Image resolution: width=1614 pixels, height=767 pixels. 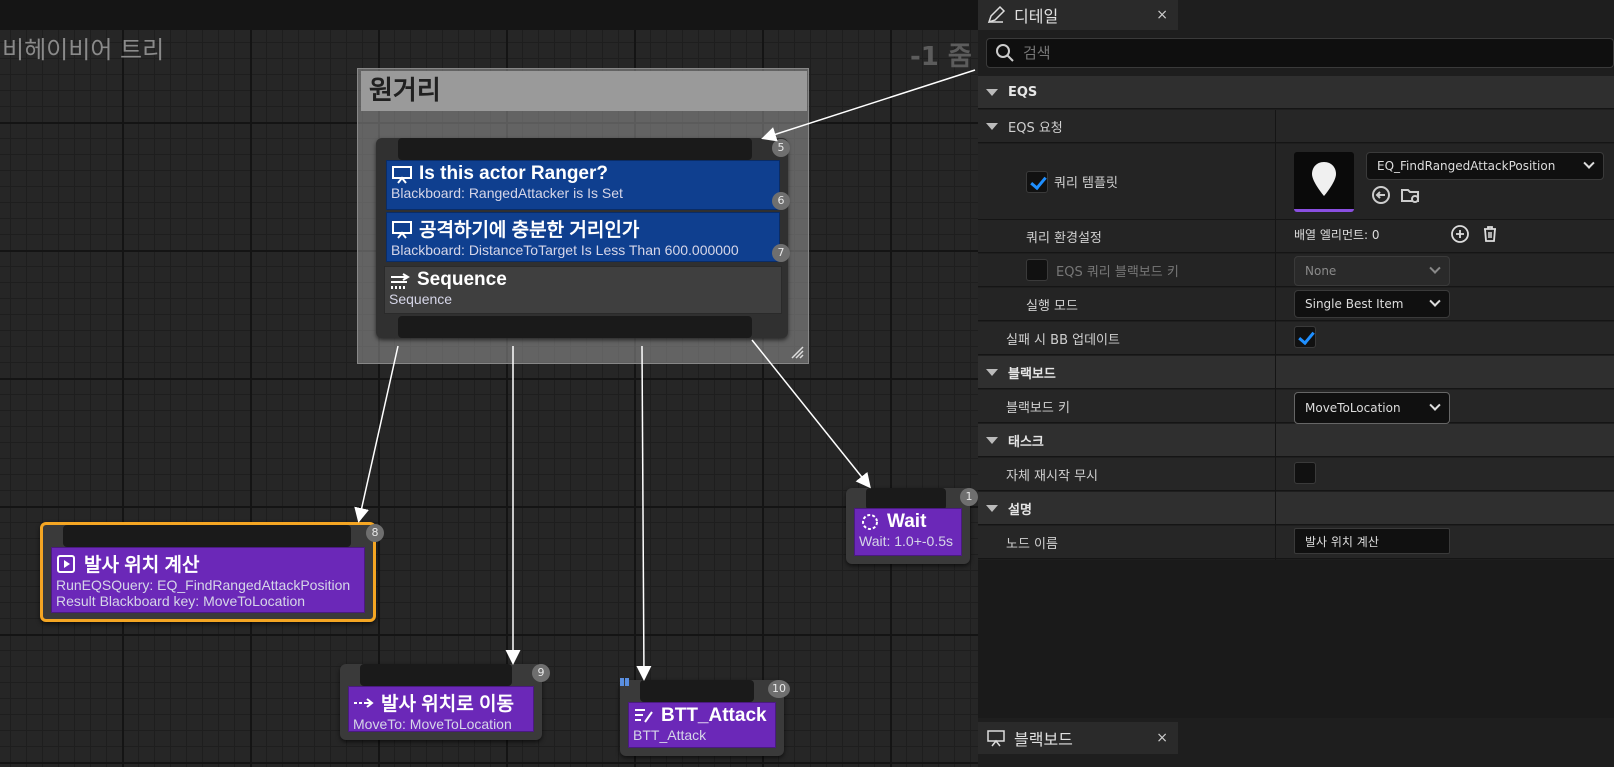 I want to click on wire-to-attack, so click(x=644, y=513).